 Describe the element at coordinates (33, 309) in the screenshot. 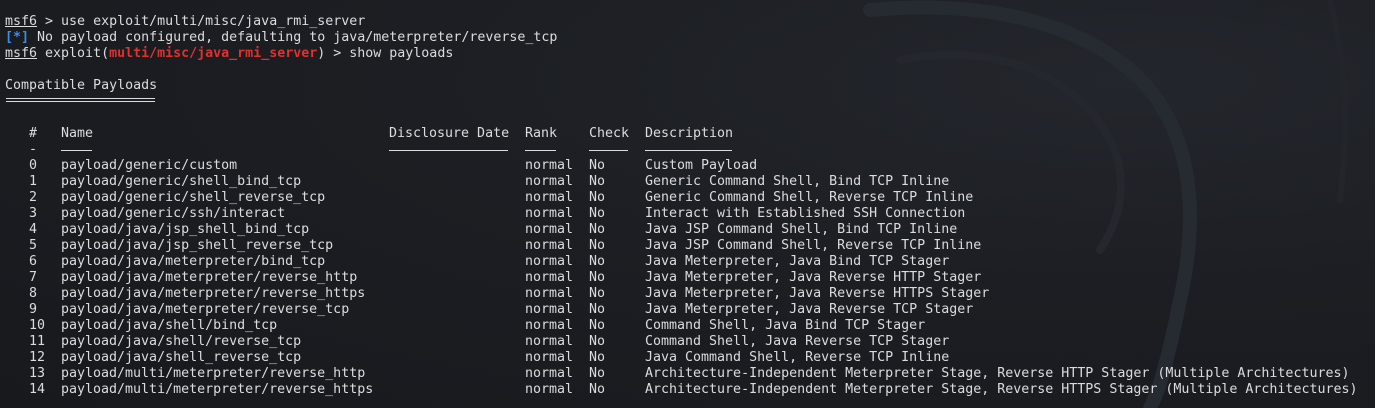

I see `row-num: 9` at that location.